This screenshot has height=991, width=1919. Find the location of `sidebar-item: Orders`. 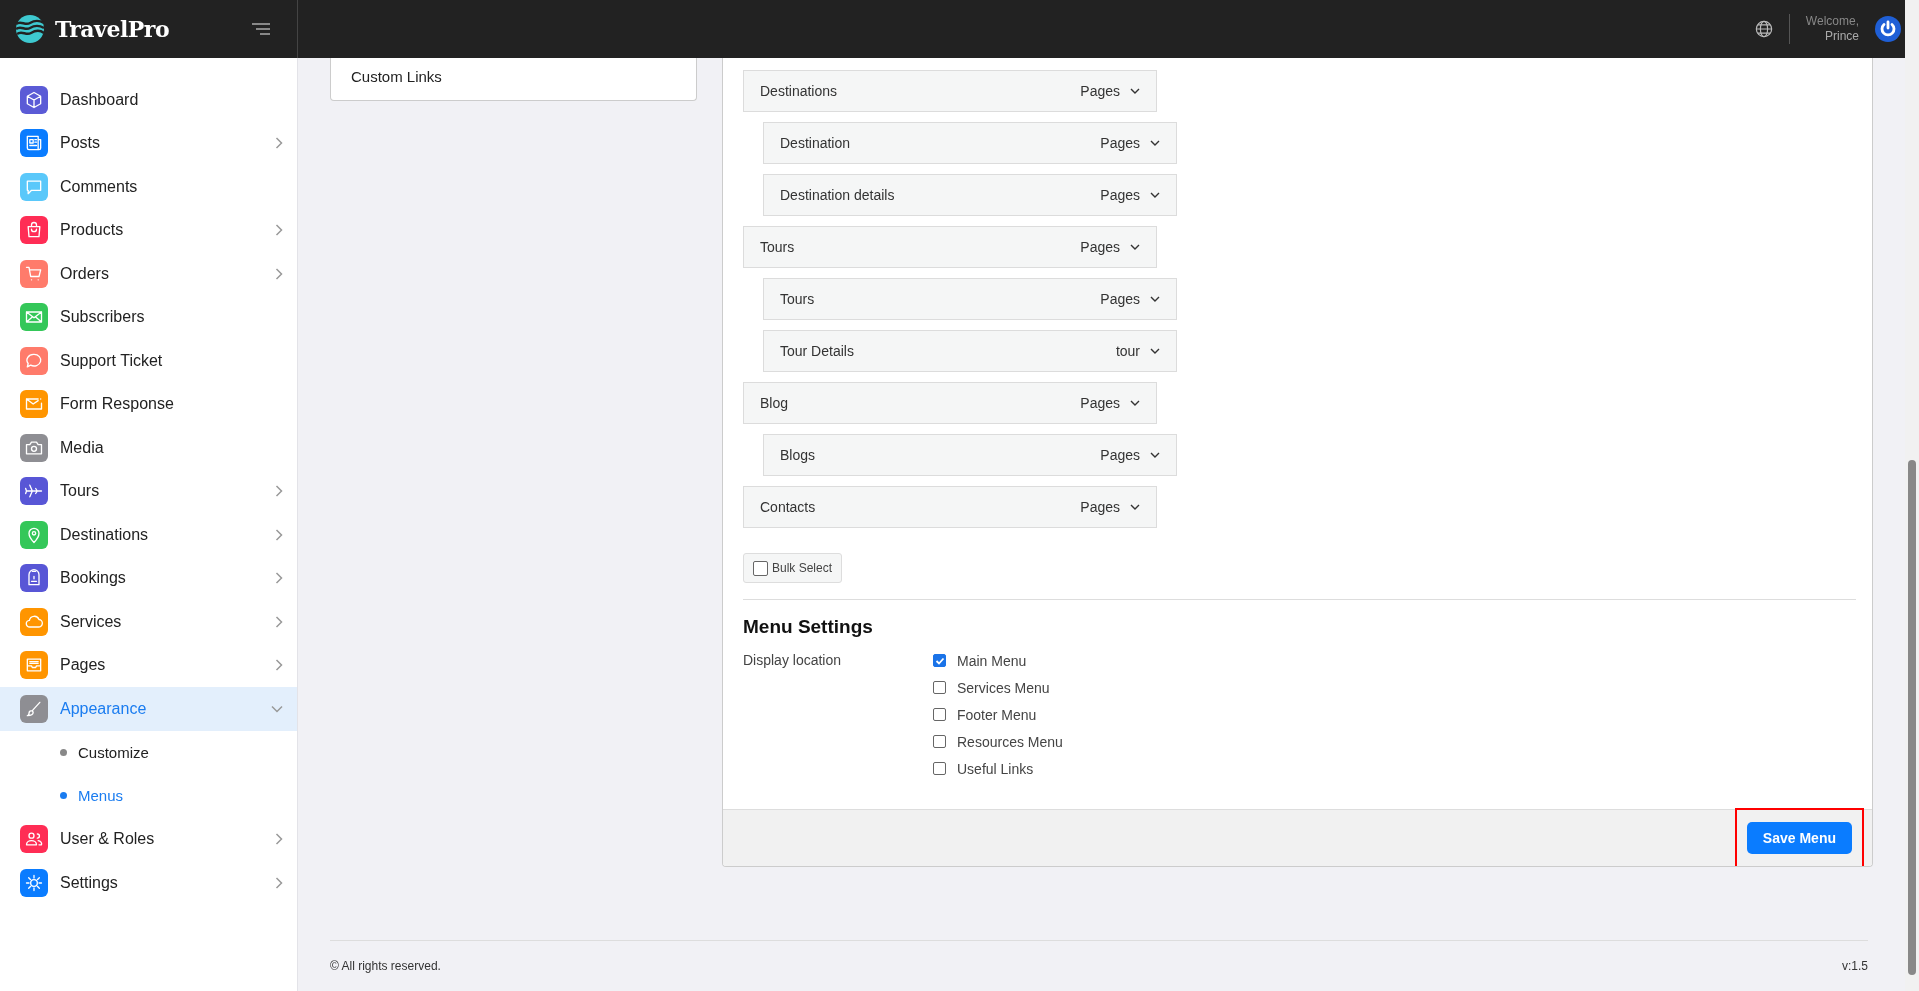

sidebar-item: Orders is located at coordinates (148, 274).